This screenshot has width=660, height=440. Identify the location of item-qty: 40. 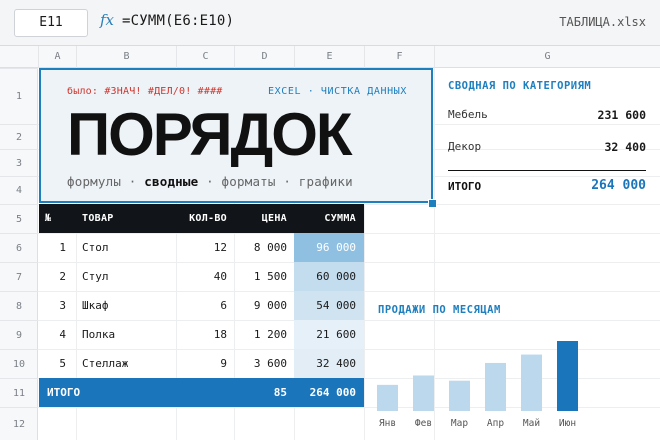
(220, 276).